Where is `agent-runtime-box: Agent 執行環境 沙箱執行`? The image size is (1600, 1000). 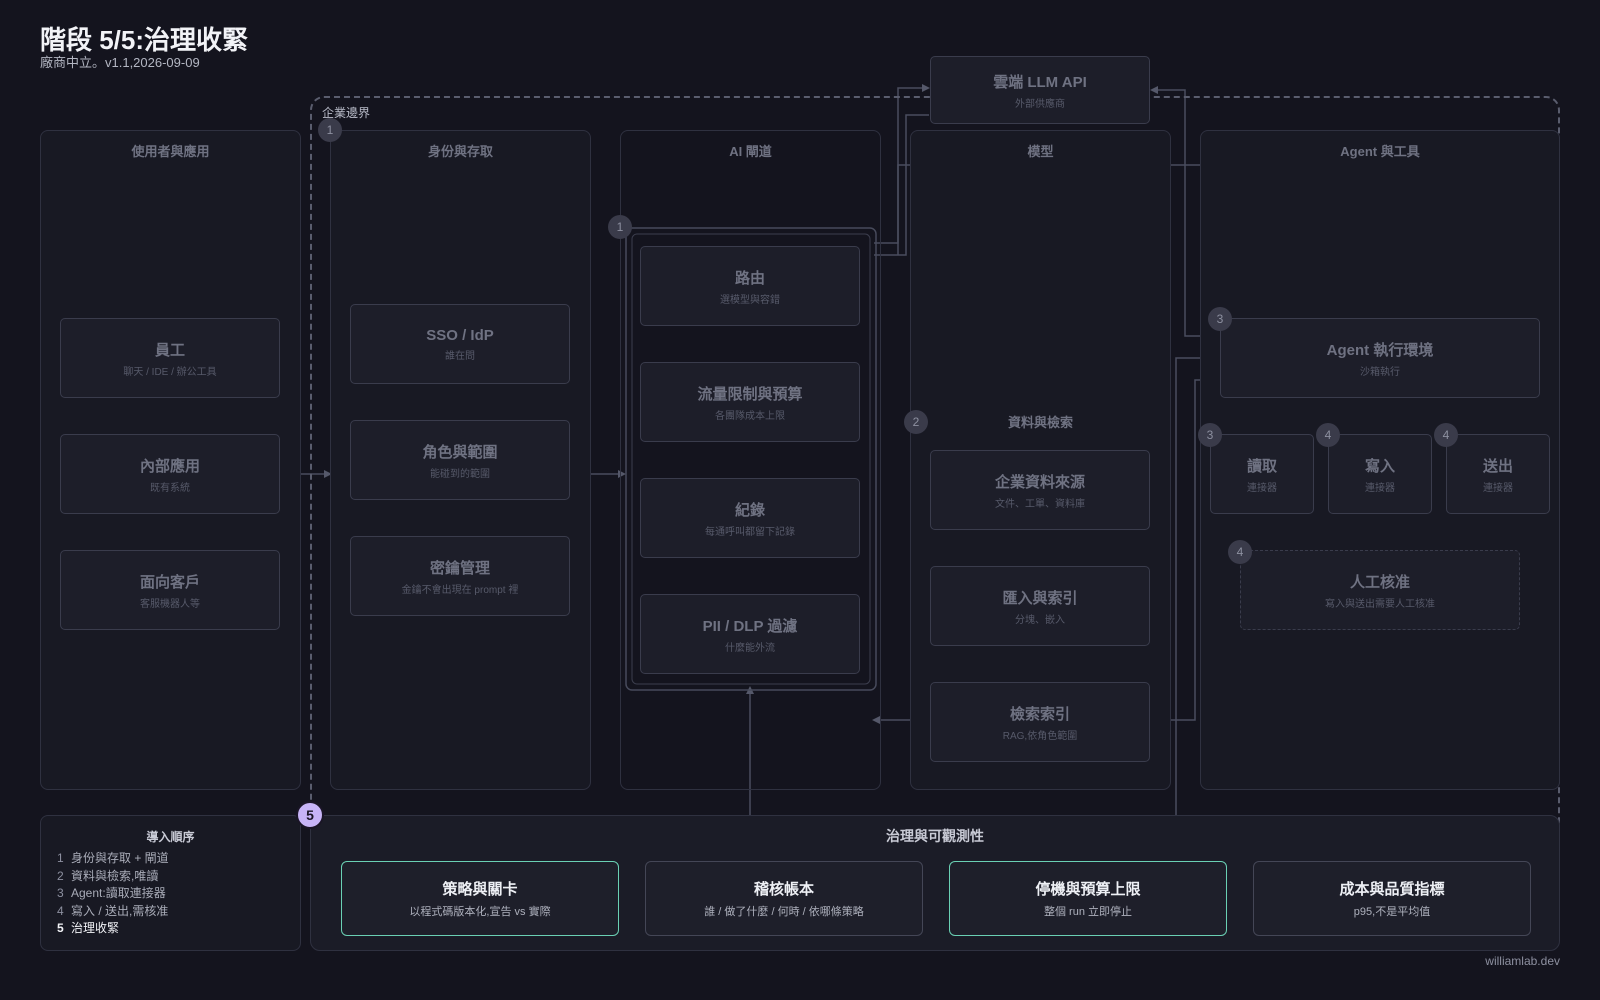 agent-runtime-box: Agent 執行環境 沙箱執行 is located at coordinates (1380, 358).